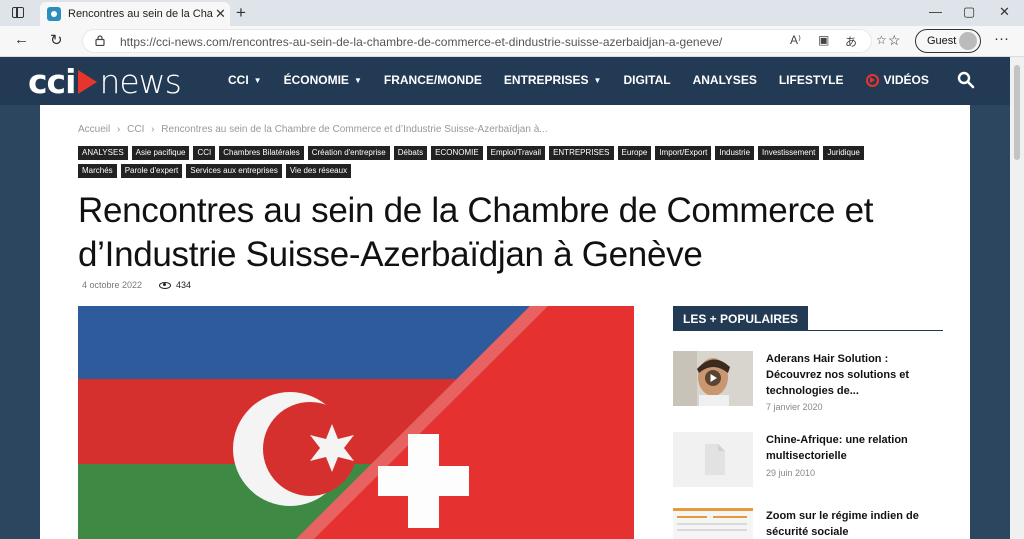  What do you see at coordinates (184, 285) in the screenshot?
I see `view-count: 434` at bounding box center [184, 285].